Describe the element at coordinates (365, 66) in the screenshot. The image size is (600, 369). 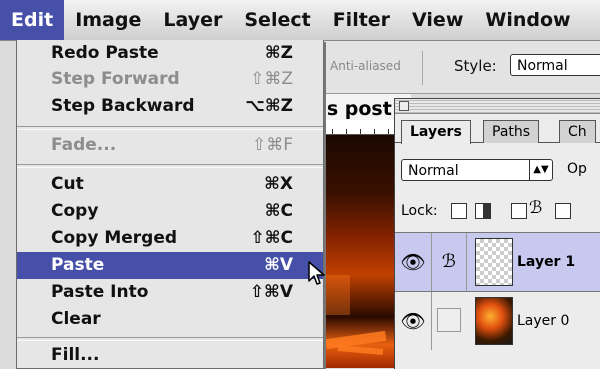
I see `anti-aliased-option: Anti-aliased` at that location.